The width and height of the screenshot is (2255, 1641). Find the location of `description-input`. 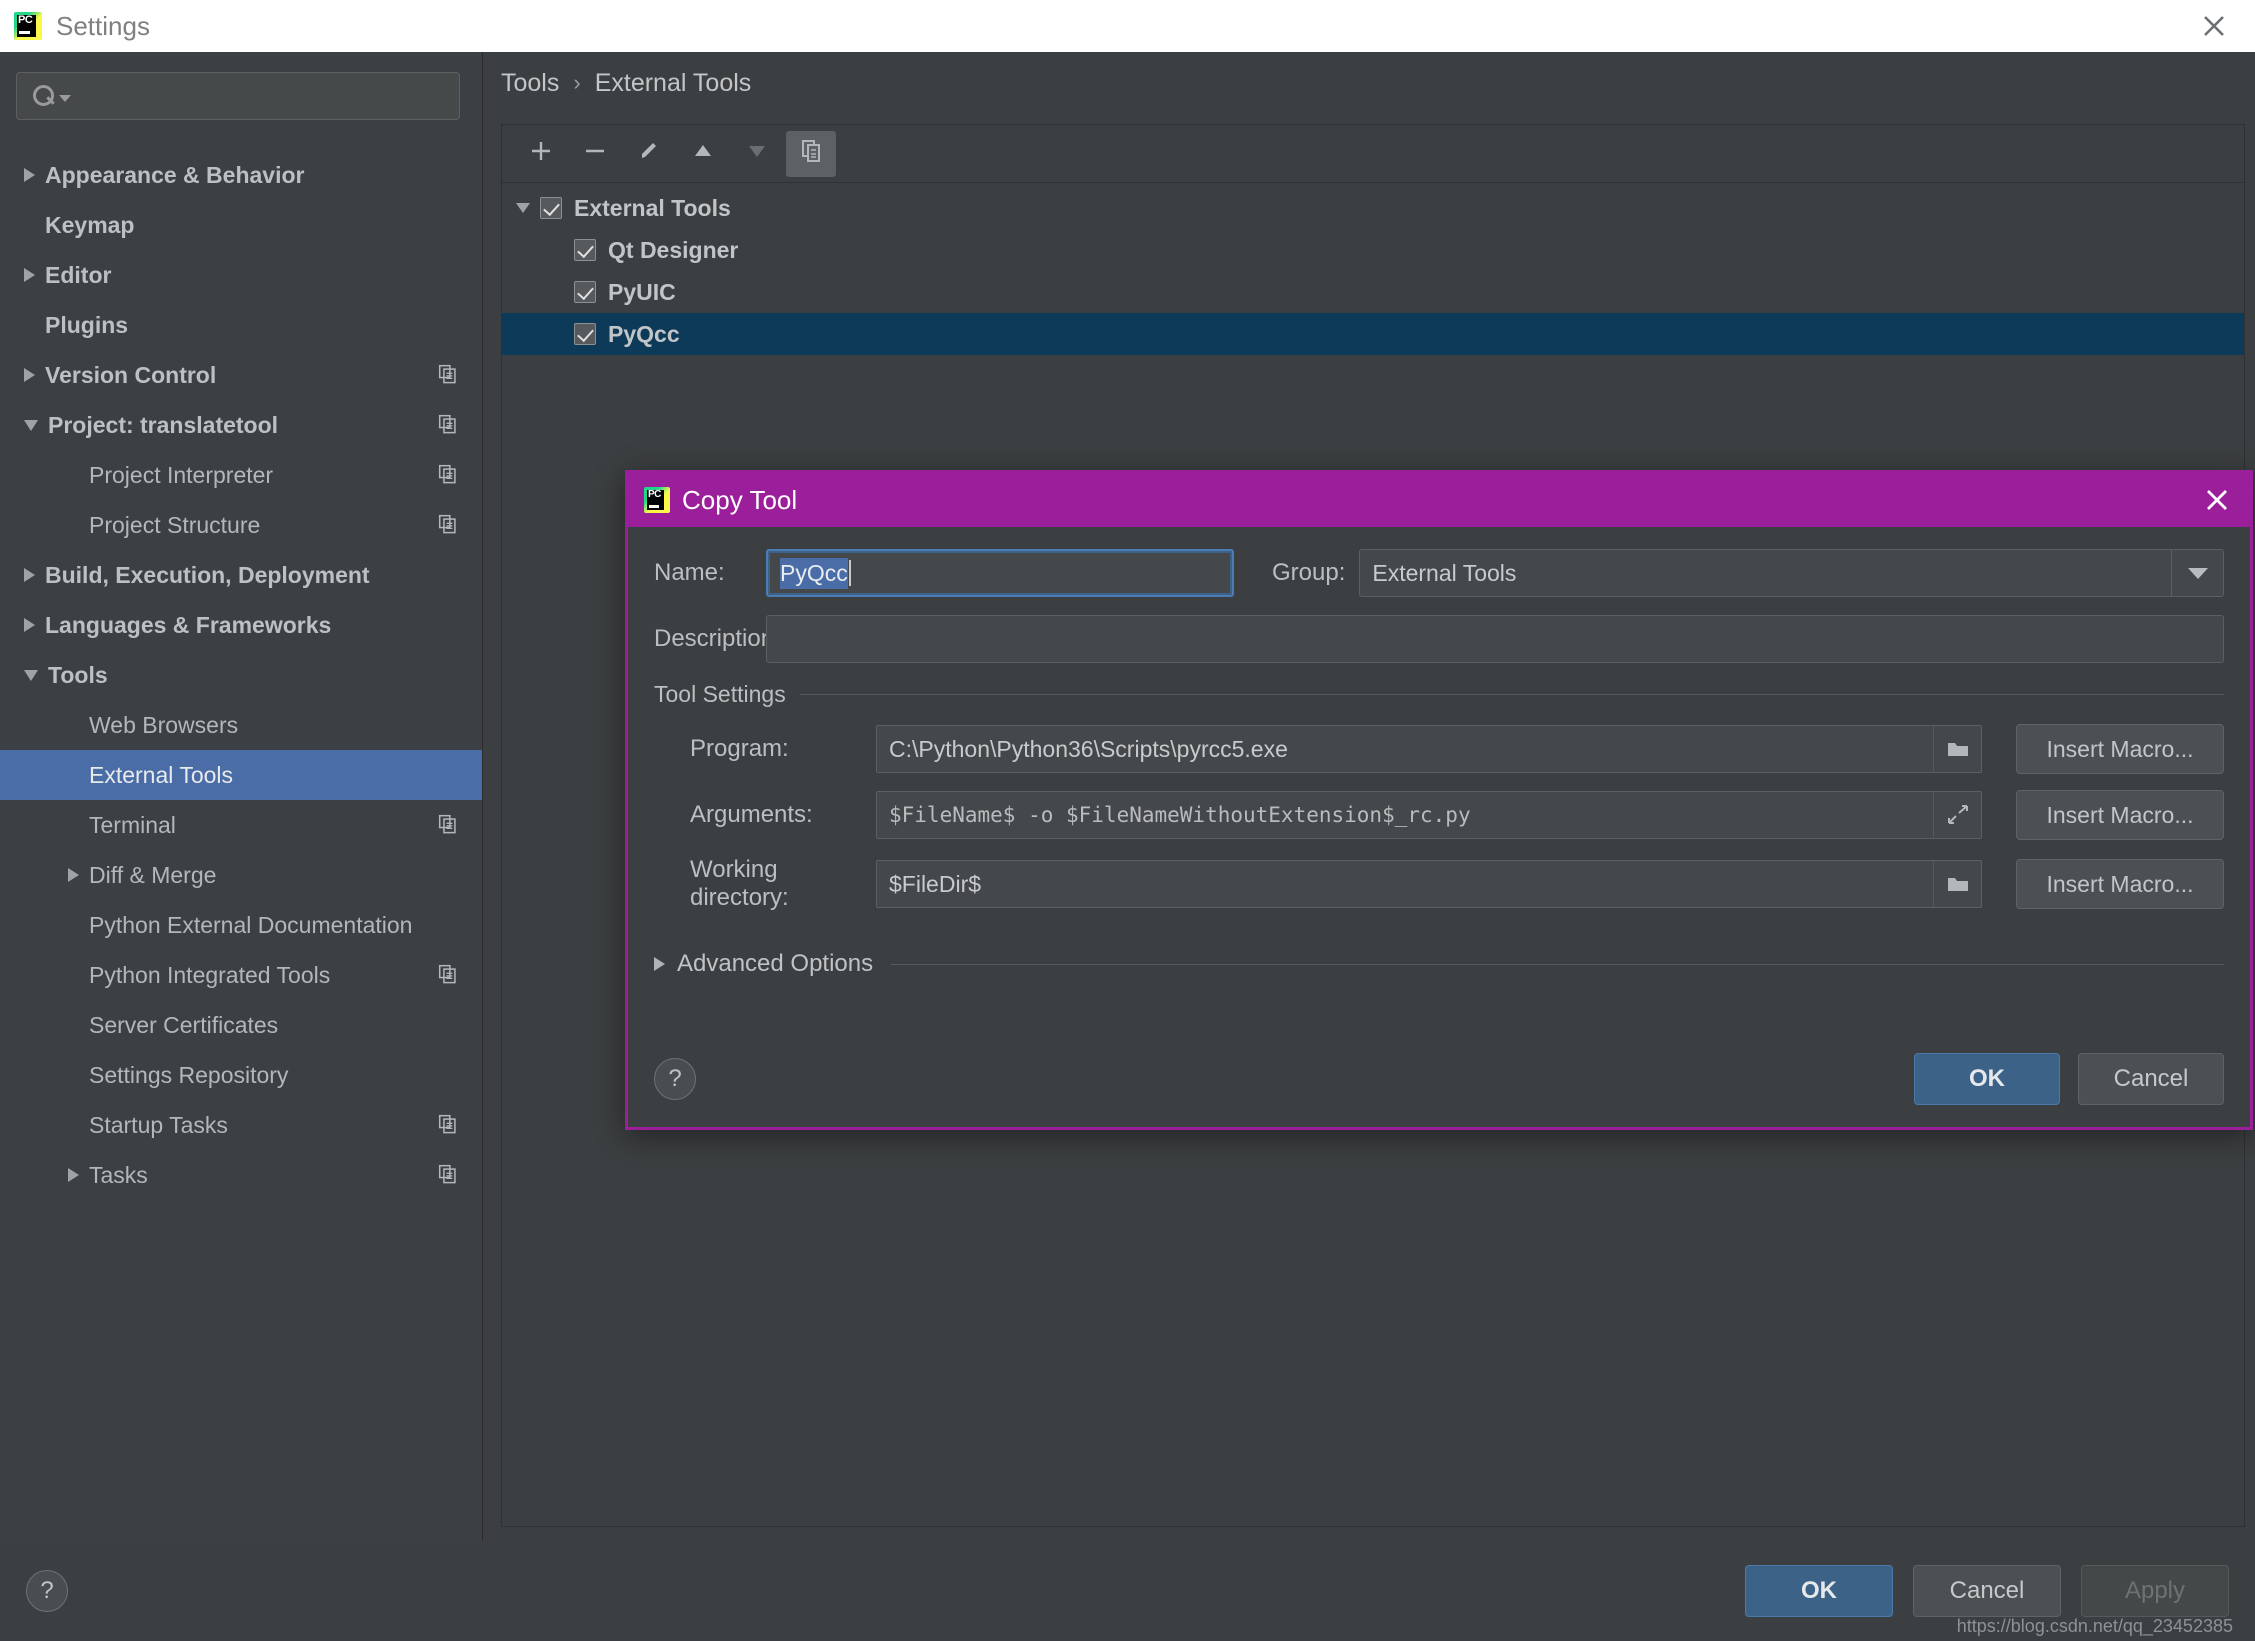

description-input is located at coordinates (1495, 639).